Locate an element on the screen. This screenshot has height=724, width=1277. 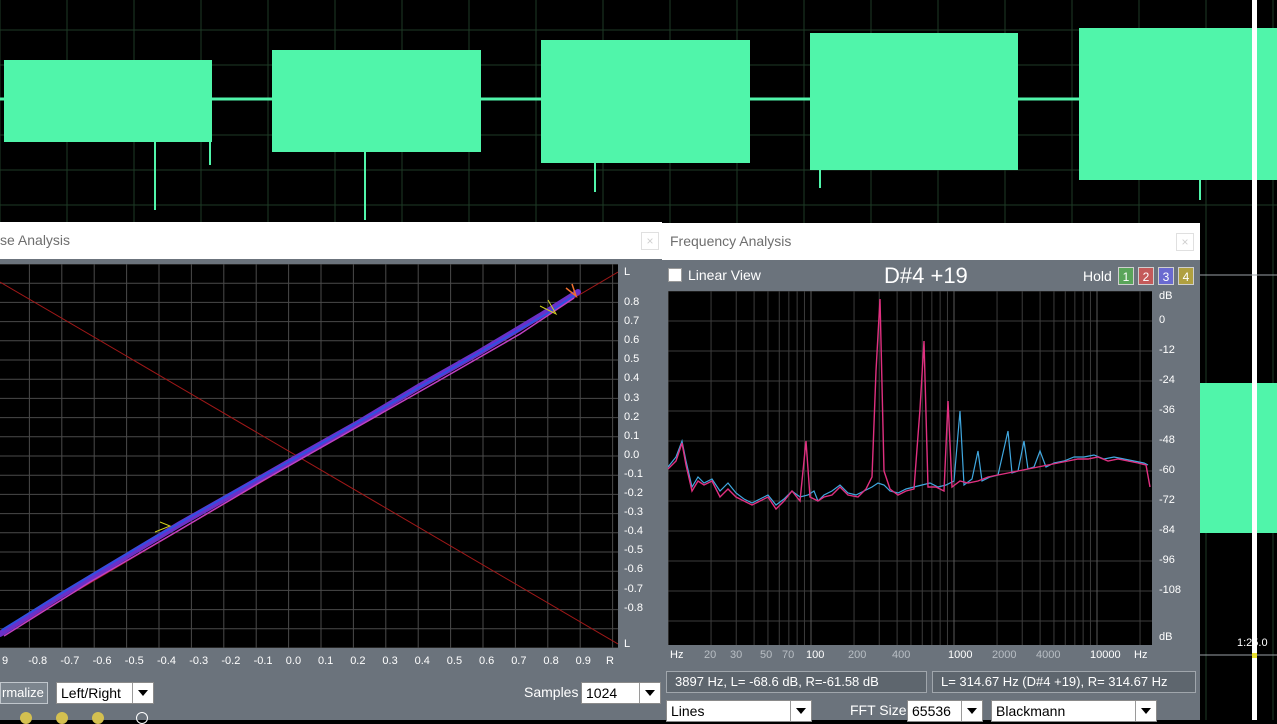
normalize-button: rmalize is located at coordinates (24, 693).